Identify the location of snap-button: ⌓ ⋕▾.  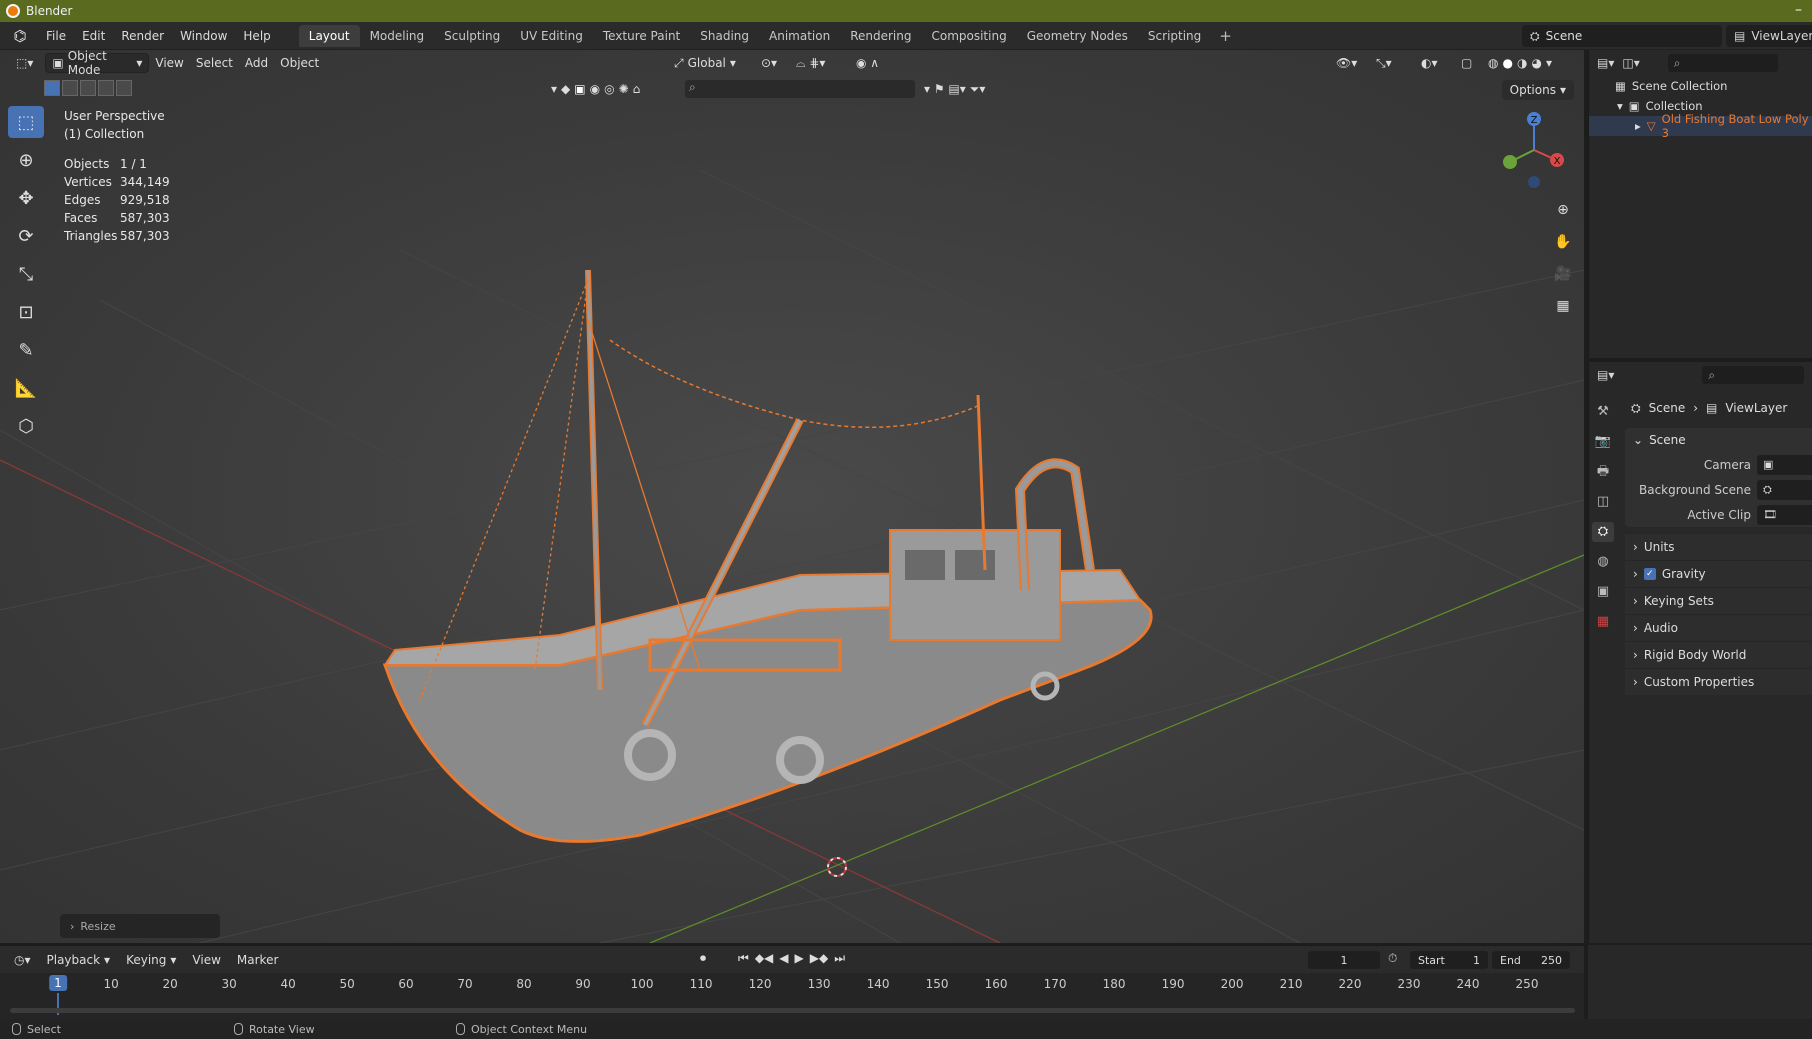
(810, 63).